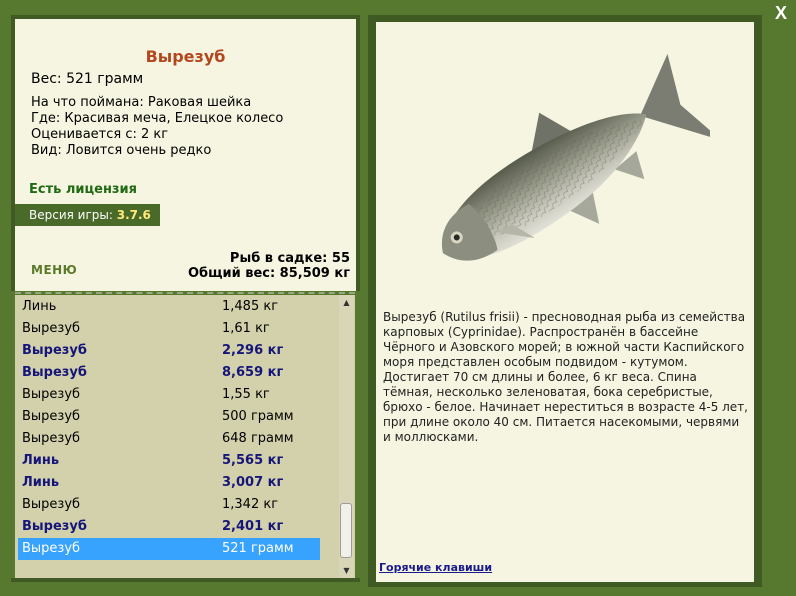  I want to click on version-label: Версия игры:, so click(71, 215).